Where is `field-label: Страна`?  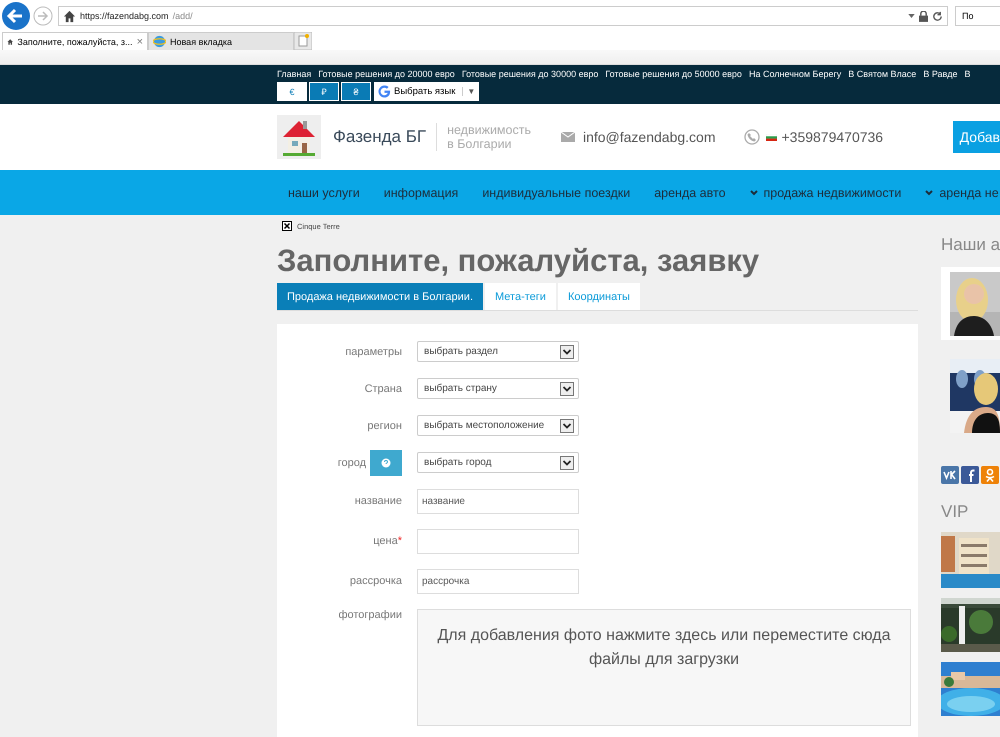
field-label: Страна is located at coordinates (383, 388).